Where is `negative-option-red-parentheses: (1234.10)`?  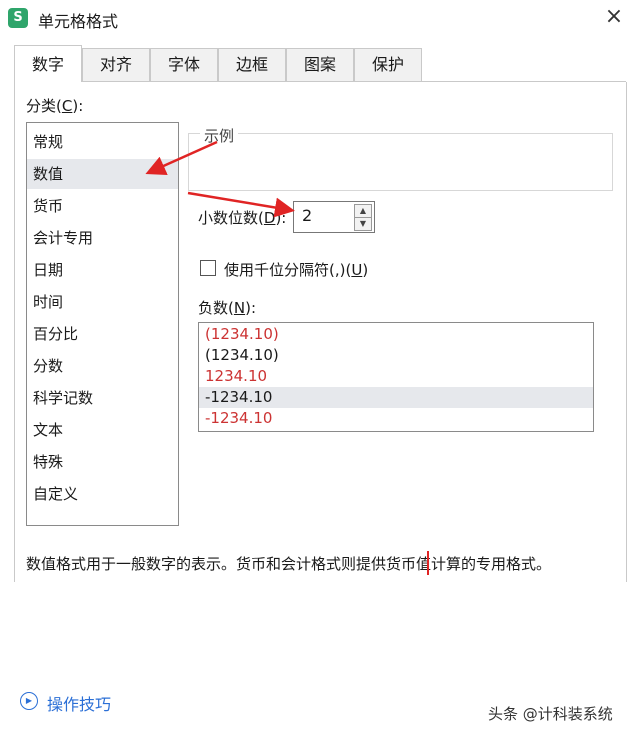
negative-option-red-parentheses: (1234.10) is located at coordinates (396, 334).